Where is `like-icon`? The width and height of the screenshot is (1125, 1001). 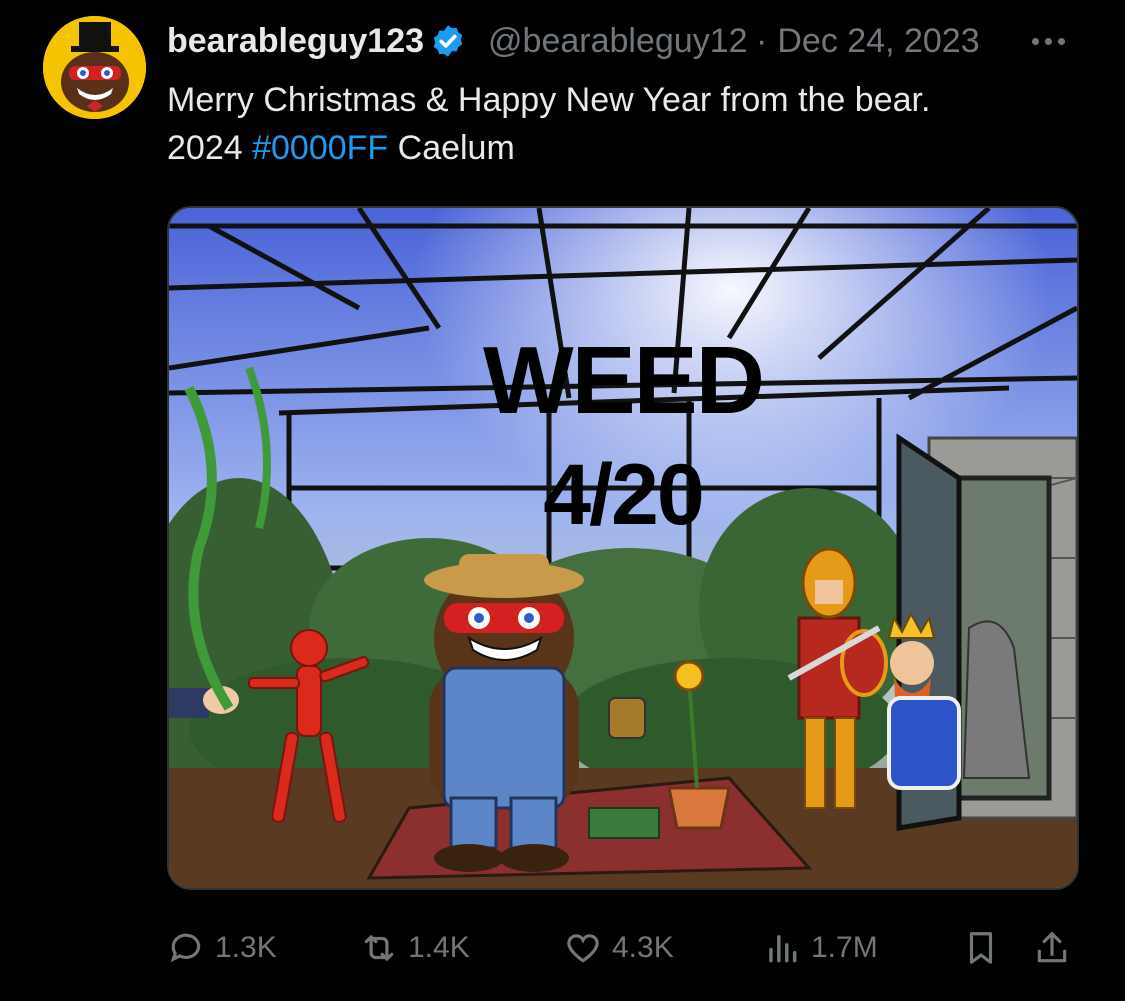 like-icon is located at coordinates (583, 948).